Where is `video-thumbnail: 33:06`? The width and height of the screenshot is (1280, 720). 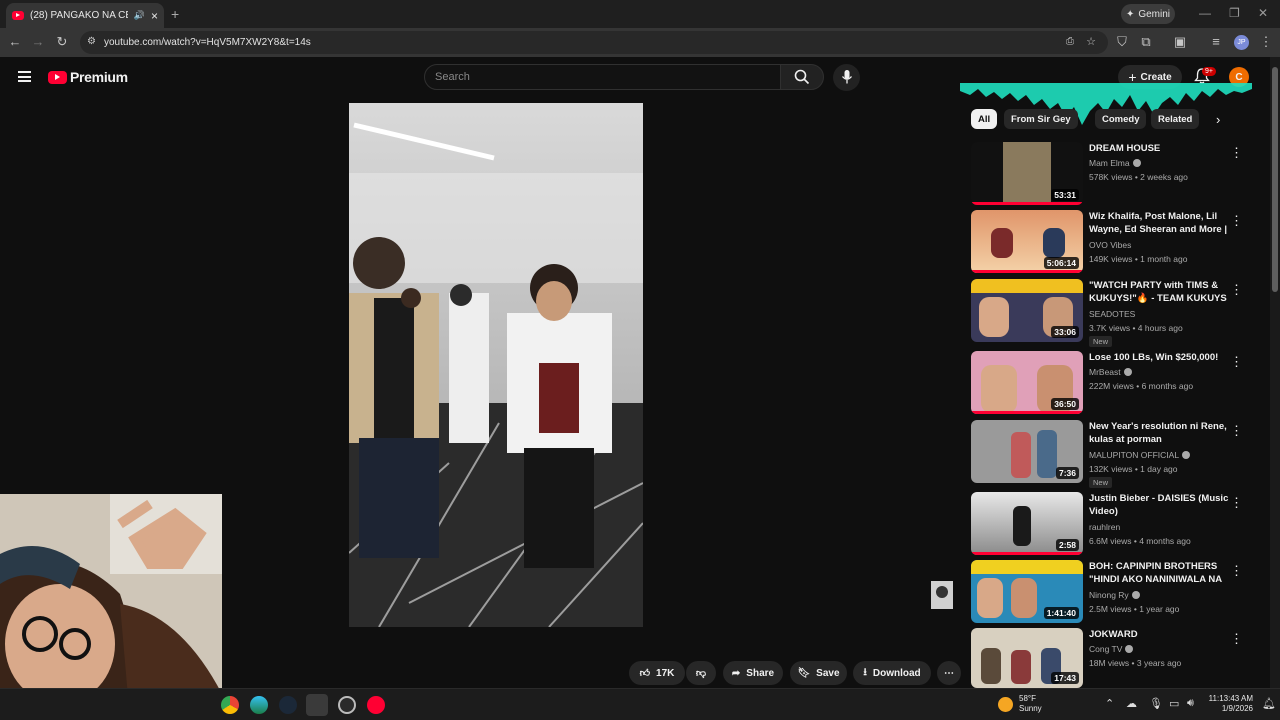 video-thumbnail: 33:06 is located at coordinates (1027, 310).